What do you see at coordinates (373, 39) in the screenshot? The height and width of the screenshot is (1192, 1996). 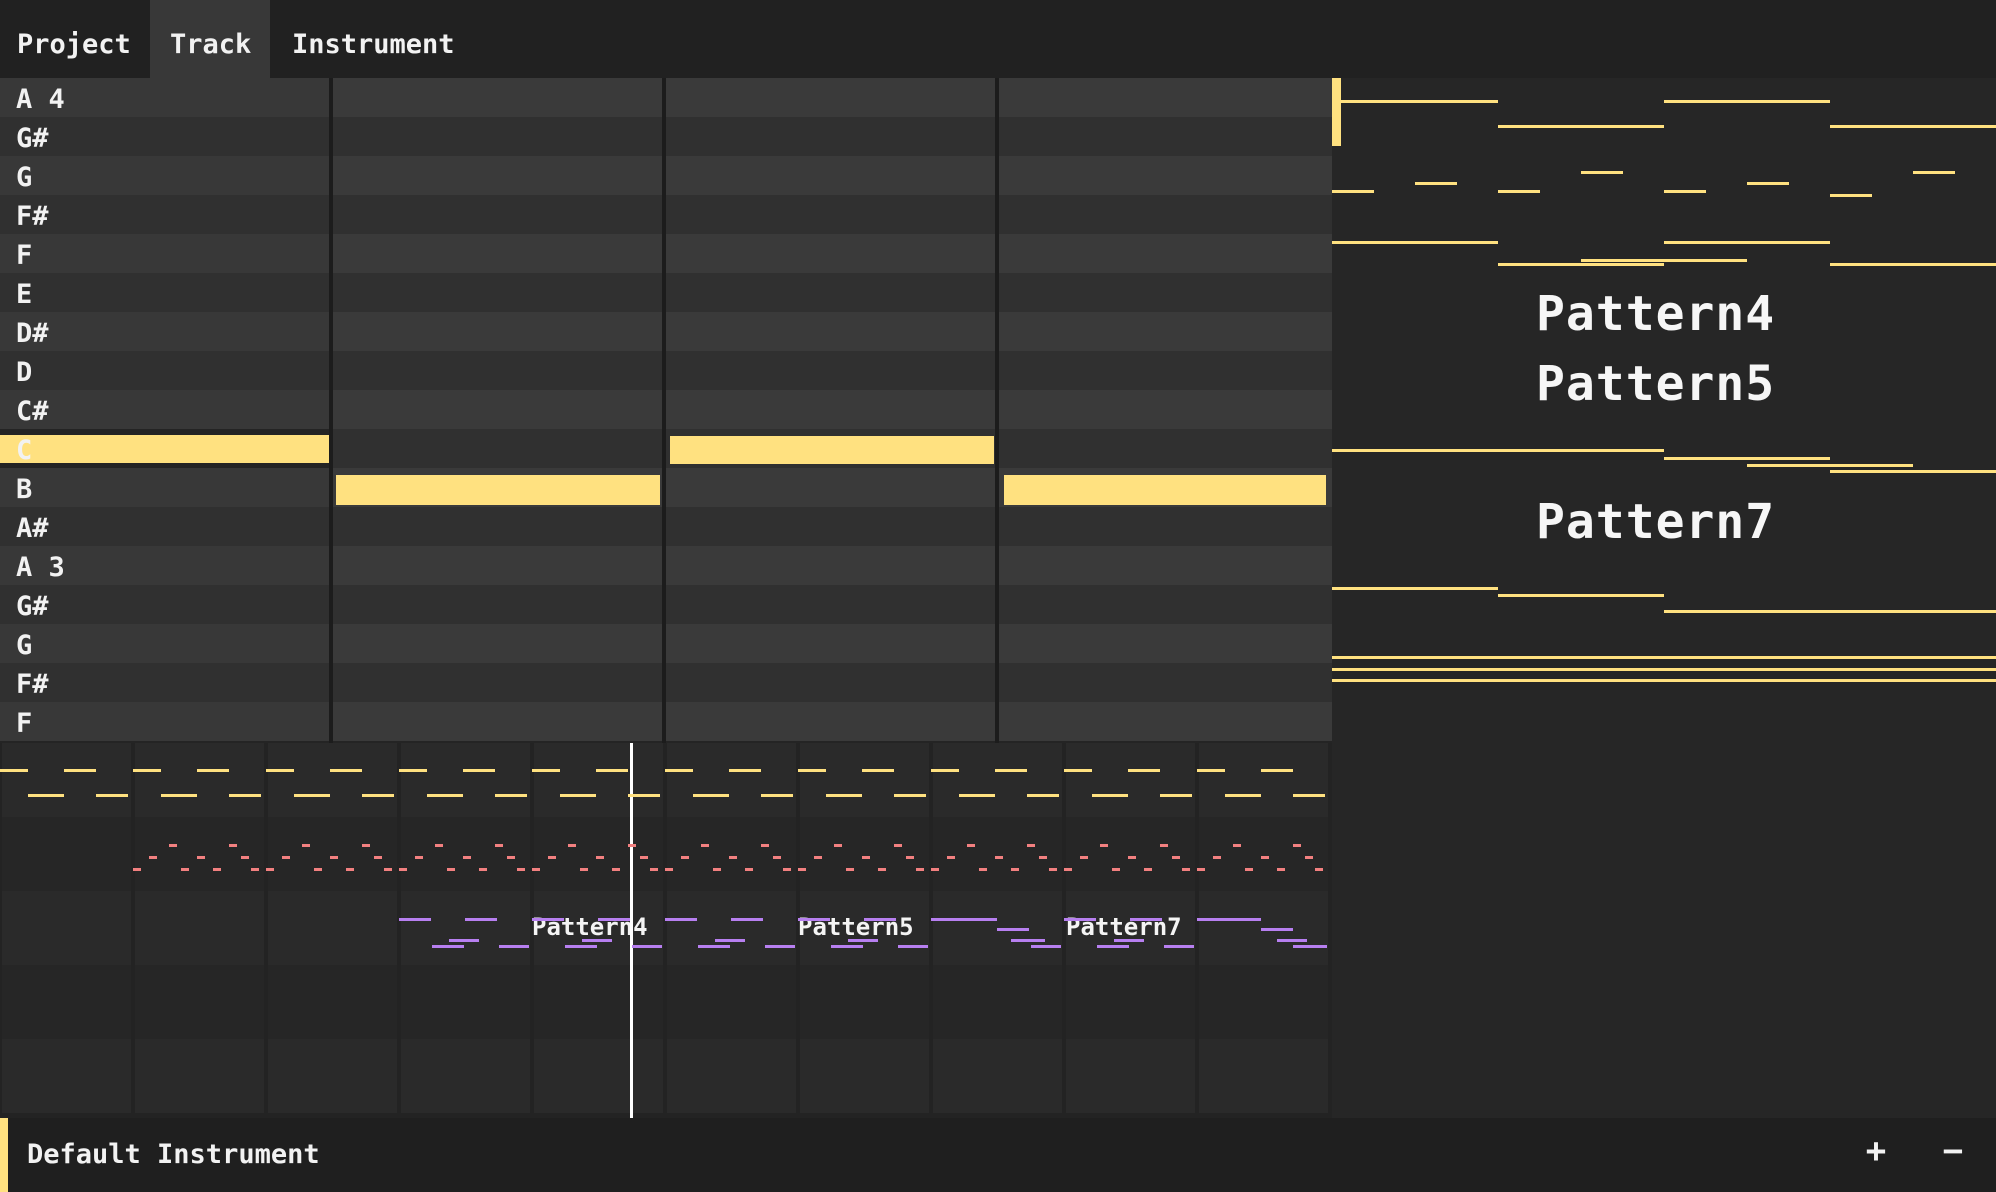 I see `menu-instrument: Instrument` at bounding box center [373, 39].